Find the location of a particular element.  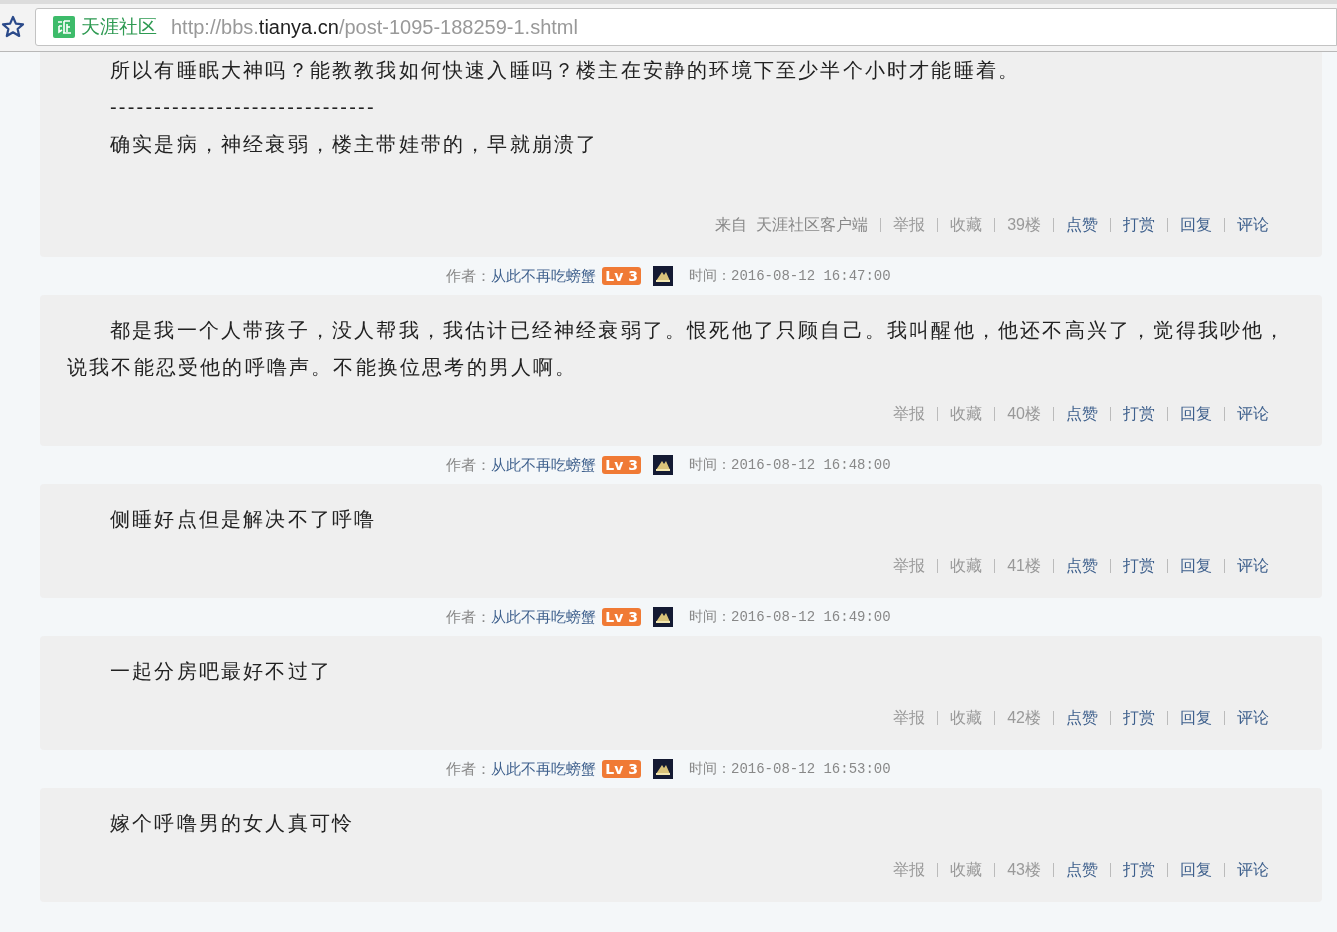

post-text: 嫁个呼噜男的女人真可怜 is located at coordinates (232, 823).